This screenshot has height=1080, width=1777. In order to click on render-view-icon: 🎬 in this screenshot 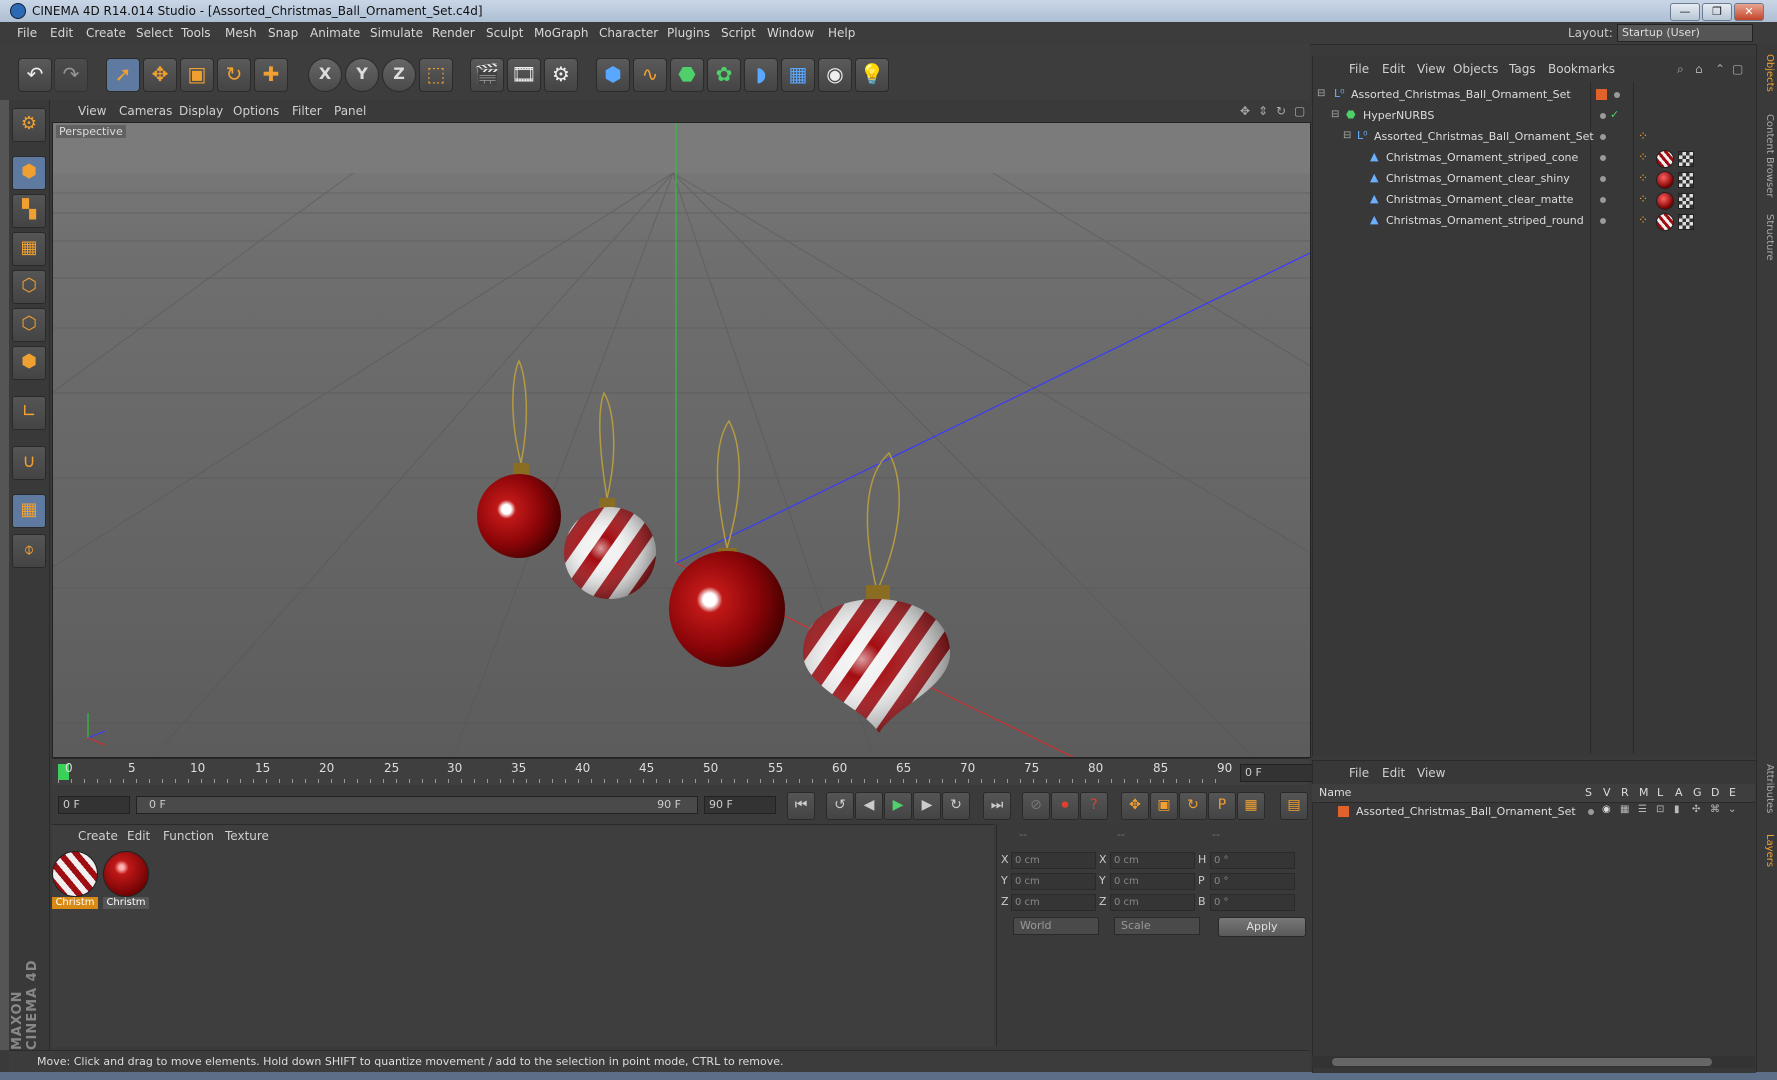, I will do `click(487, 75)`.